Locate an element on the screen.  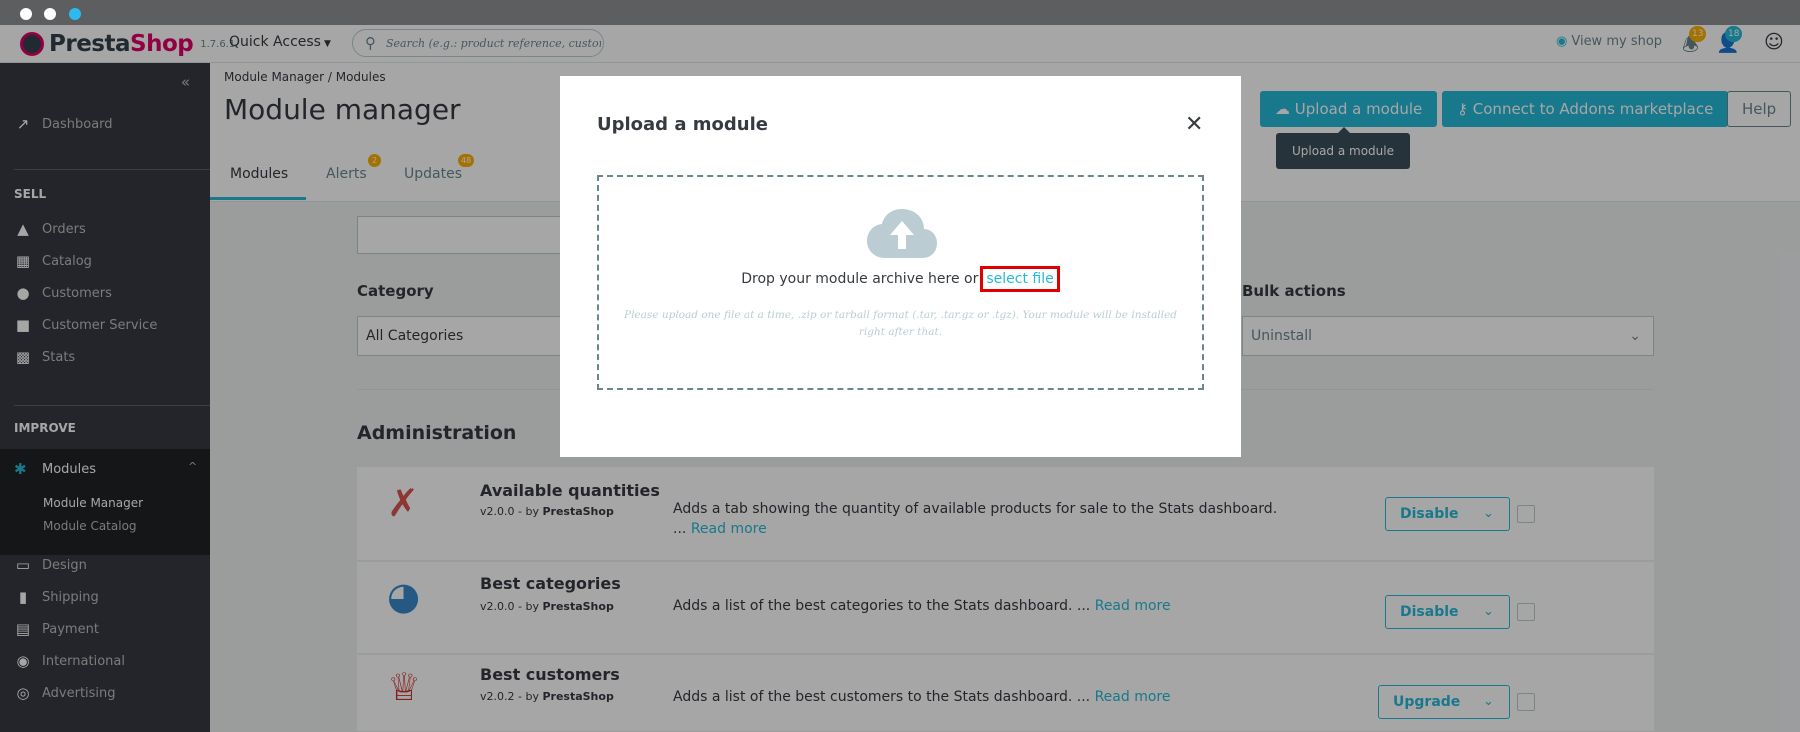
window-titlebar is located at coordinates (900, 12).